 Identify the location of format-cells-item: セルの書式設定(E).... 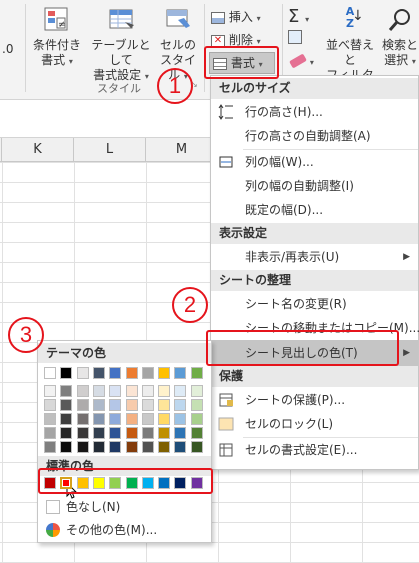
(314, 450).